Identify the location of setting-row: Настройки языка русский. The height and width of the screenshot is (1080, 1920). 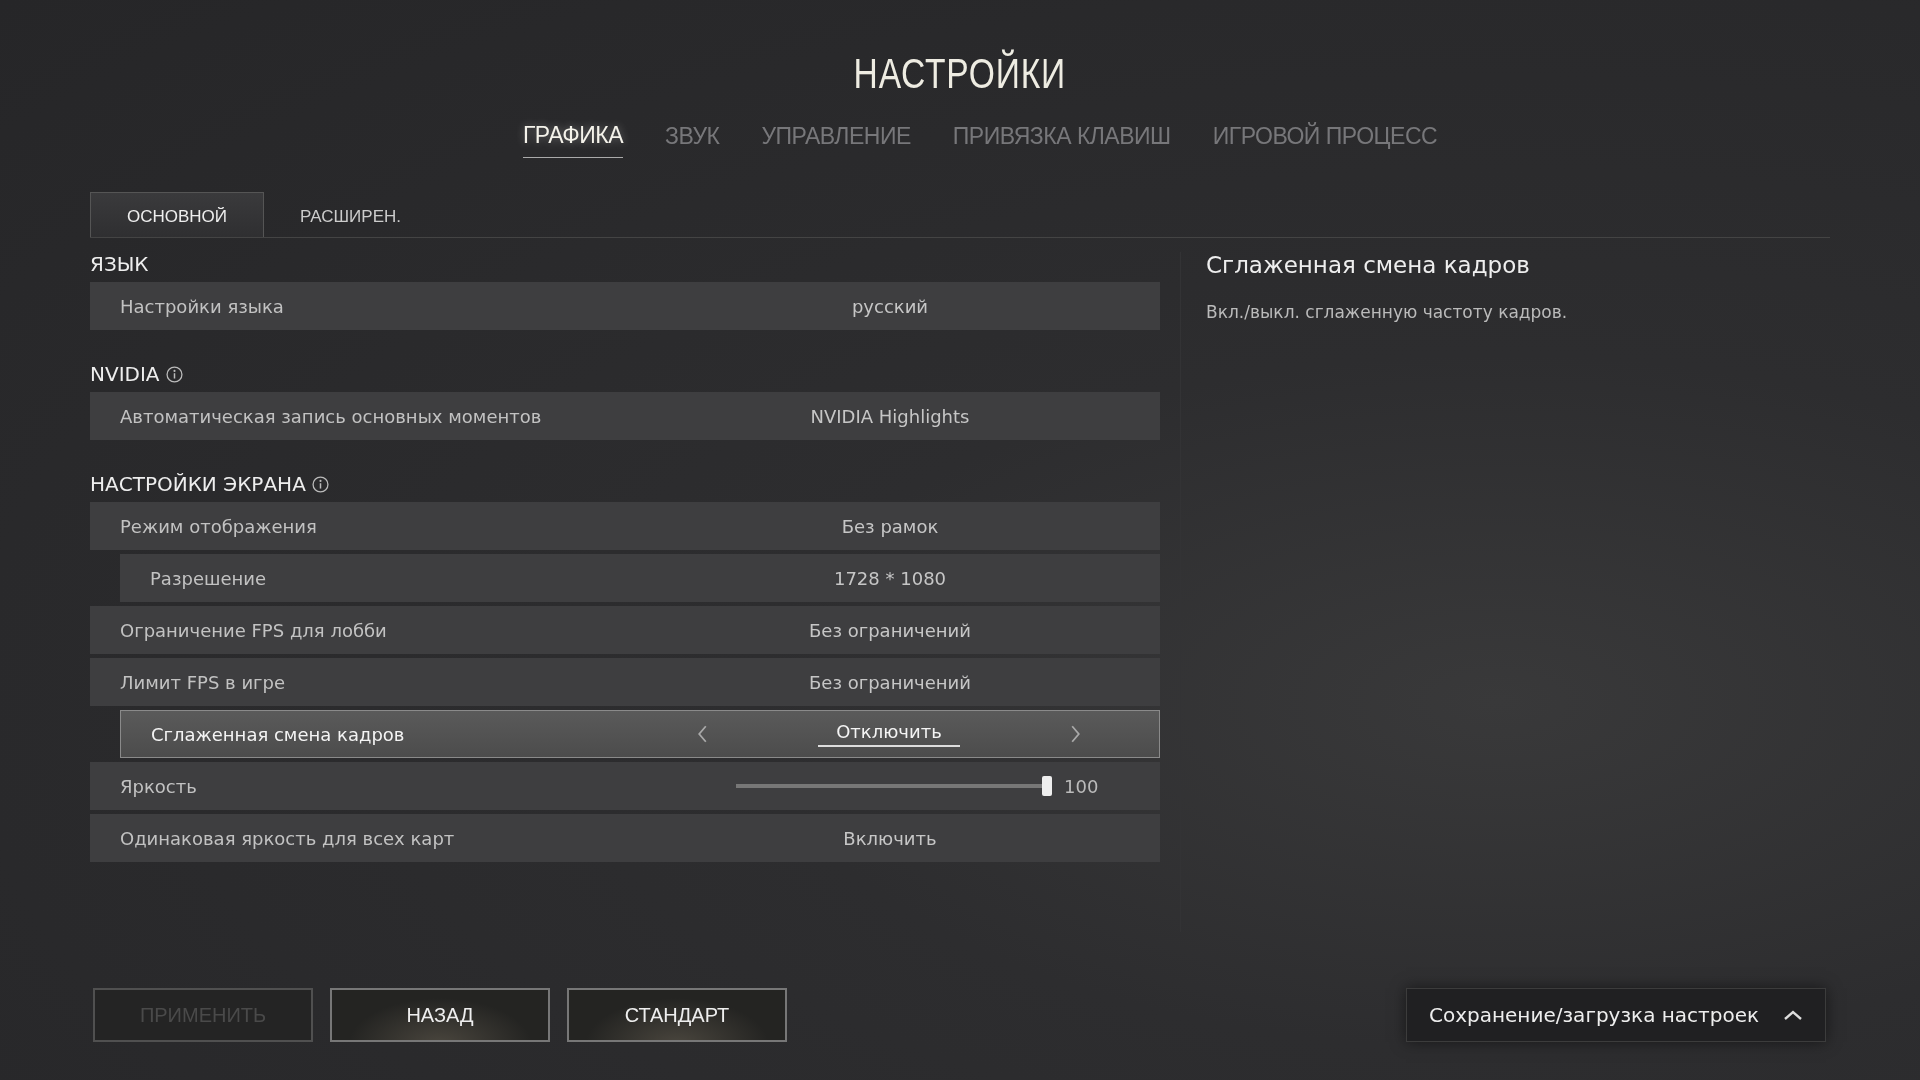
(625, 306).